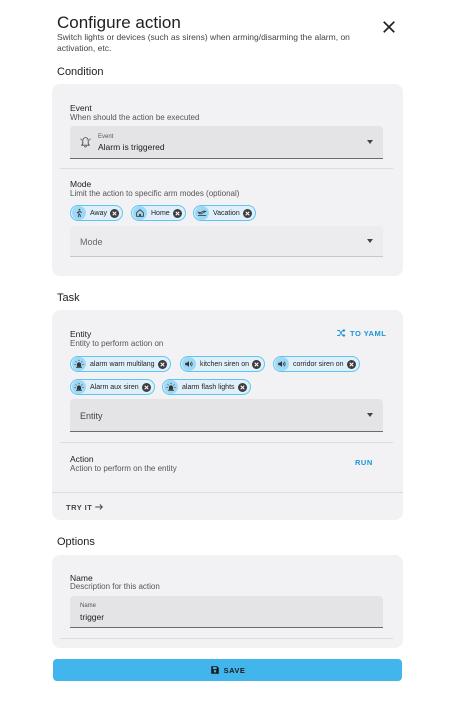 The height and width of the screenshot is (703, 474). Describe the element at coordinates (81, 334) in the screenshot. I see `entity-label: Entity` at that location.